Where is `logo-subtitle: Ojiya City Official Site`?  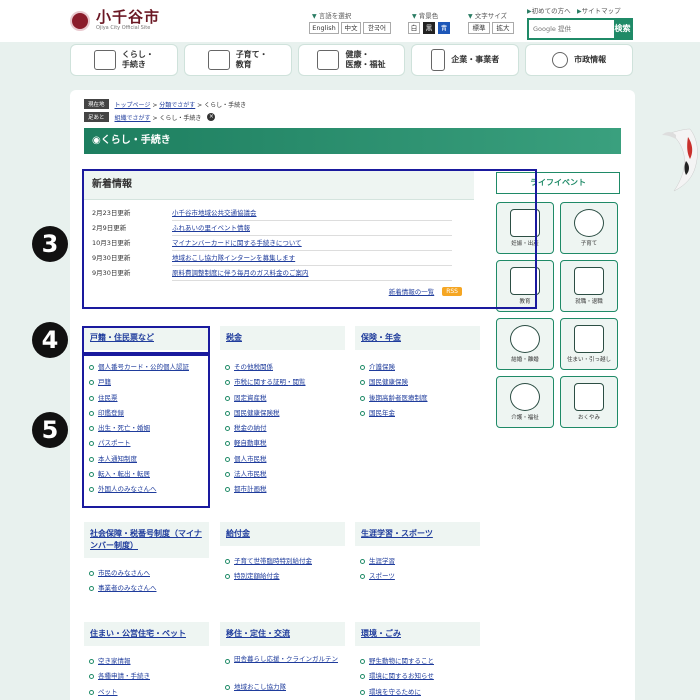
logo-subtitle: Ojiya City Official Site is located at coordinates (123, 28).